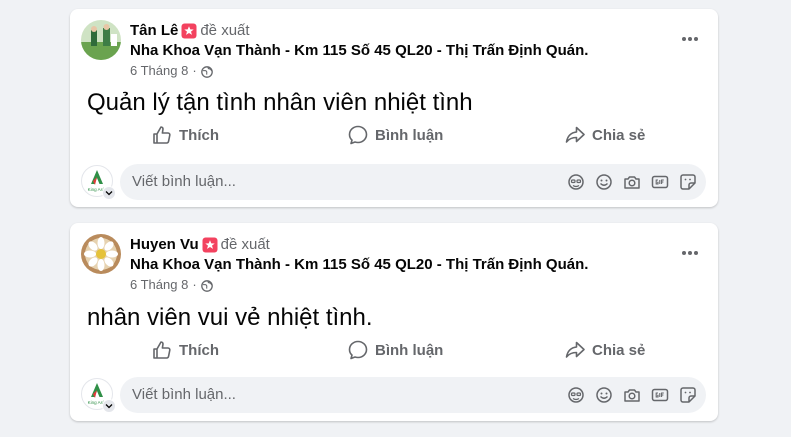 This screenshot has height=437, width=791. I want to click on author-name: Tân Lê, so click(154, 31).